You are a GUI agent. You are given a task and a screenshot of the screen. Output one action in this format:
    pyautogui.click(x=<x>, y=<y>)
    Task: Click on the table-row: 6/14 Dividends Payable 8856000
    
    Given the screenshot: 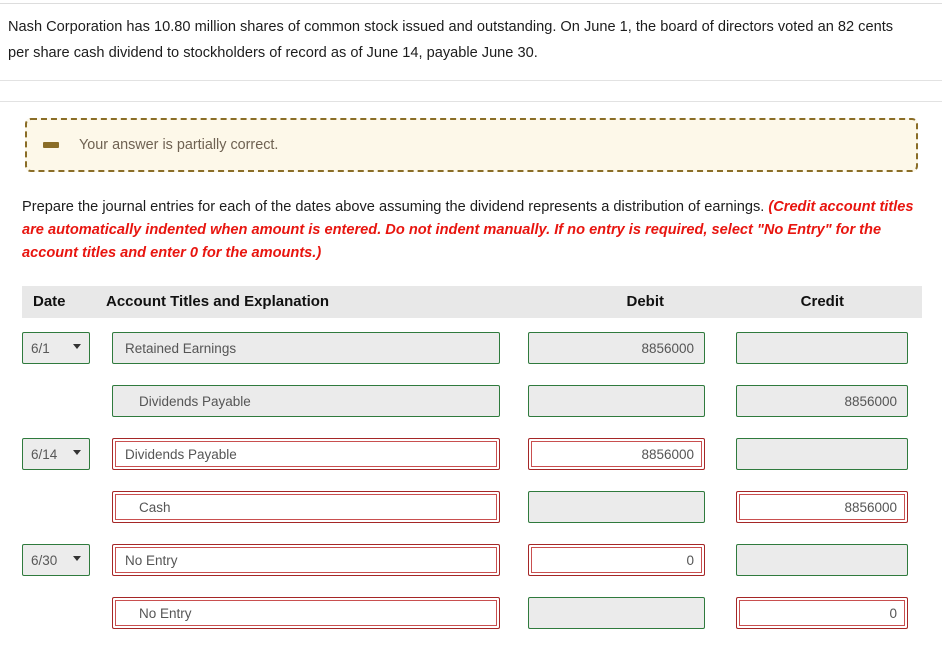 What is the action you would take?
    pyautogui.click(x=472, y=454)
    